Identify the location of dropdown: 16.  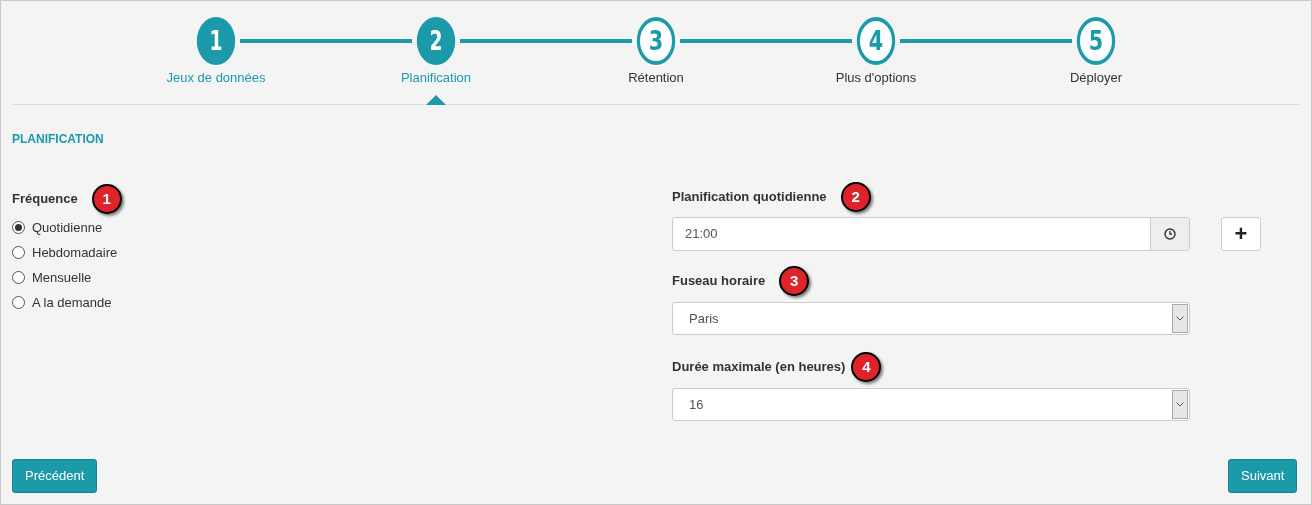
(931, 404).